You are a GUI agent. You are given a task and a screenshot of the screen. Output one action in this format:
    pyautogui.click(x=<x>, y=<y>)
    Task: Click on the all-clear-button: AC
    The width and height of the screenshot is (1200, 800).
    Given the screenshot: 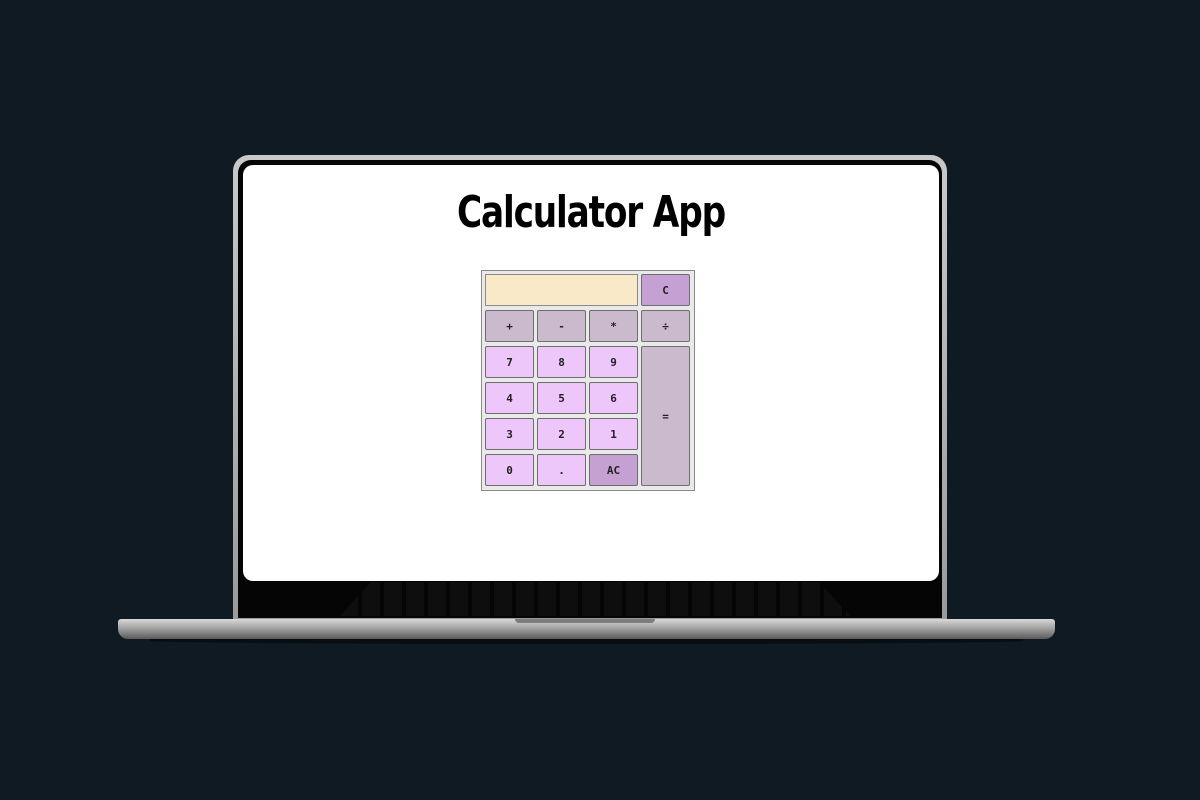 What is the action you would take?
    pyautogui.click(x=613, y=470)
    